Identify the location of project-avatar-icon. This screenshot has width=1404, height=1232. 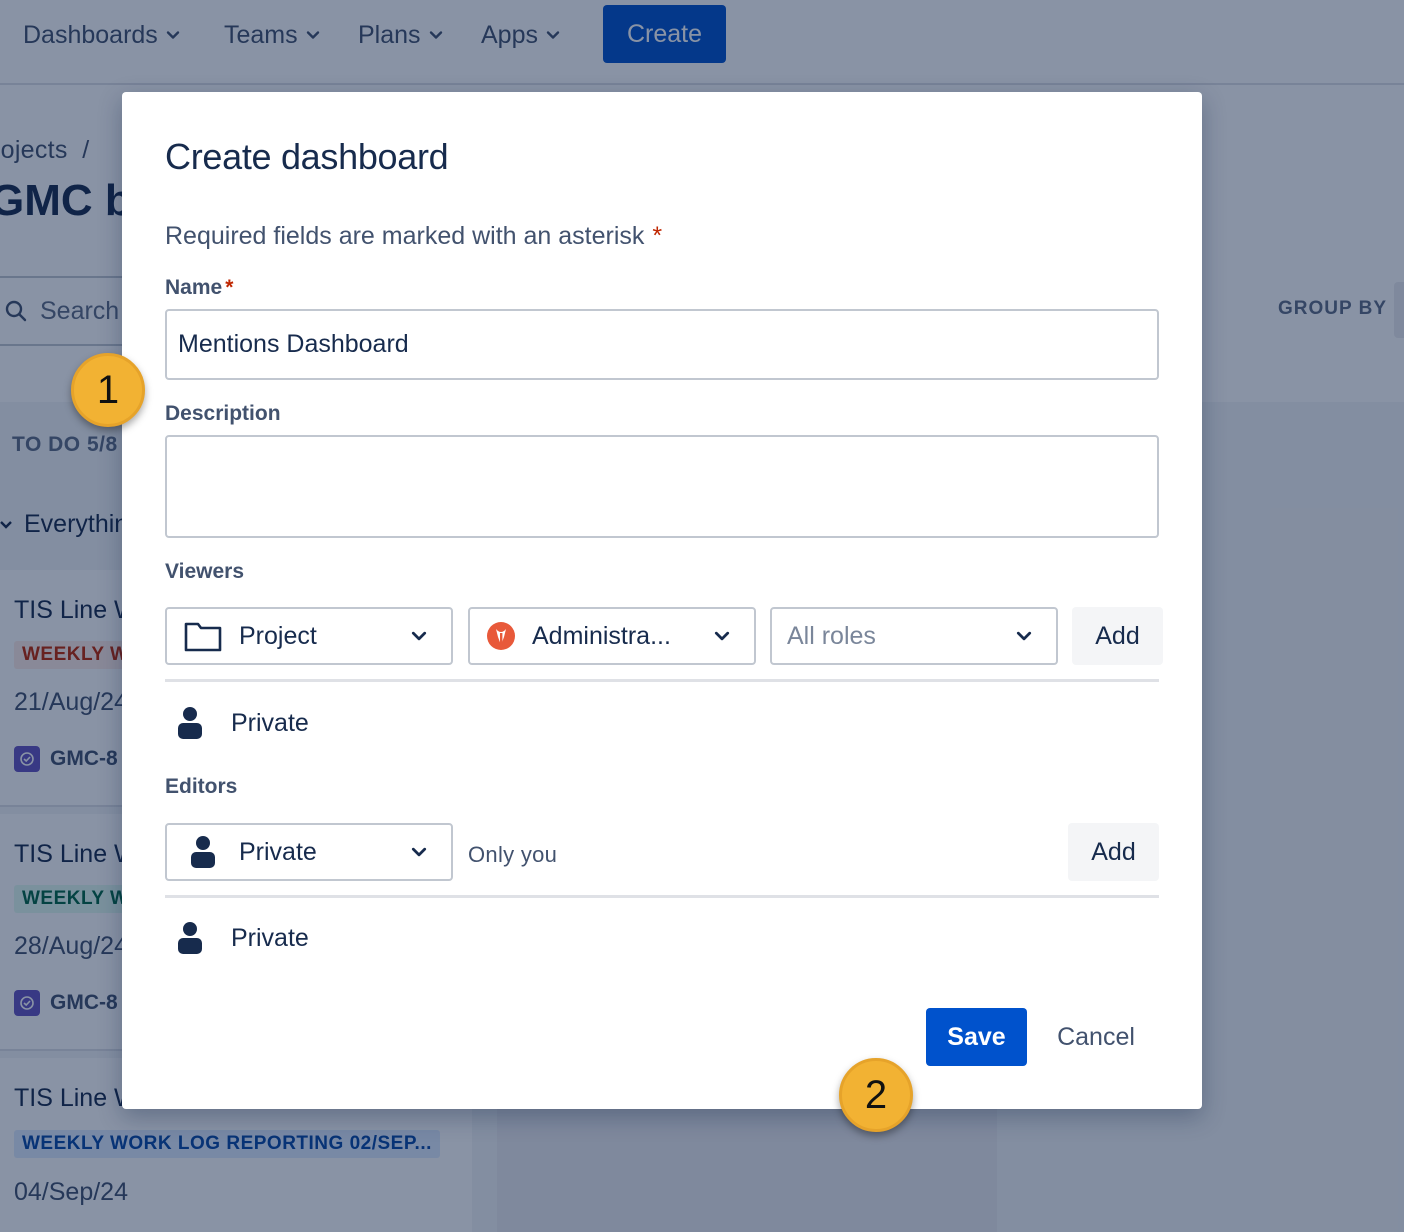
(501, 636).